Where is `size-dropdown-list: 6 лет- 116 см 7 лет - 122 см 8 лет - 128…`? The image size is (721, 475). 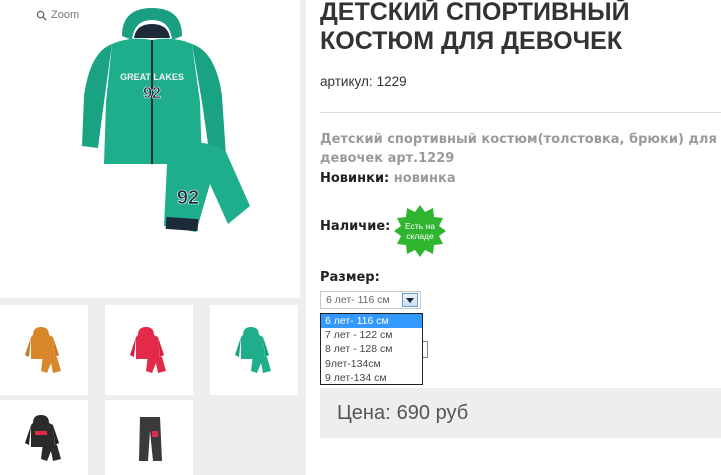
size-dropdown-list: 6 лет- 116 см 7 лет - 122 см 8 лет - 128… is located at coordinates (371, 349).